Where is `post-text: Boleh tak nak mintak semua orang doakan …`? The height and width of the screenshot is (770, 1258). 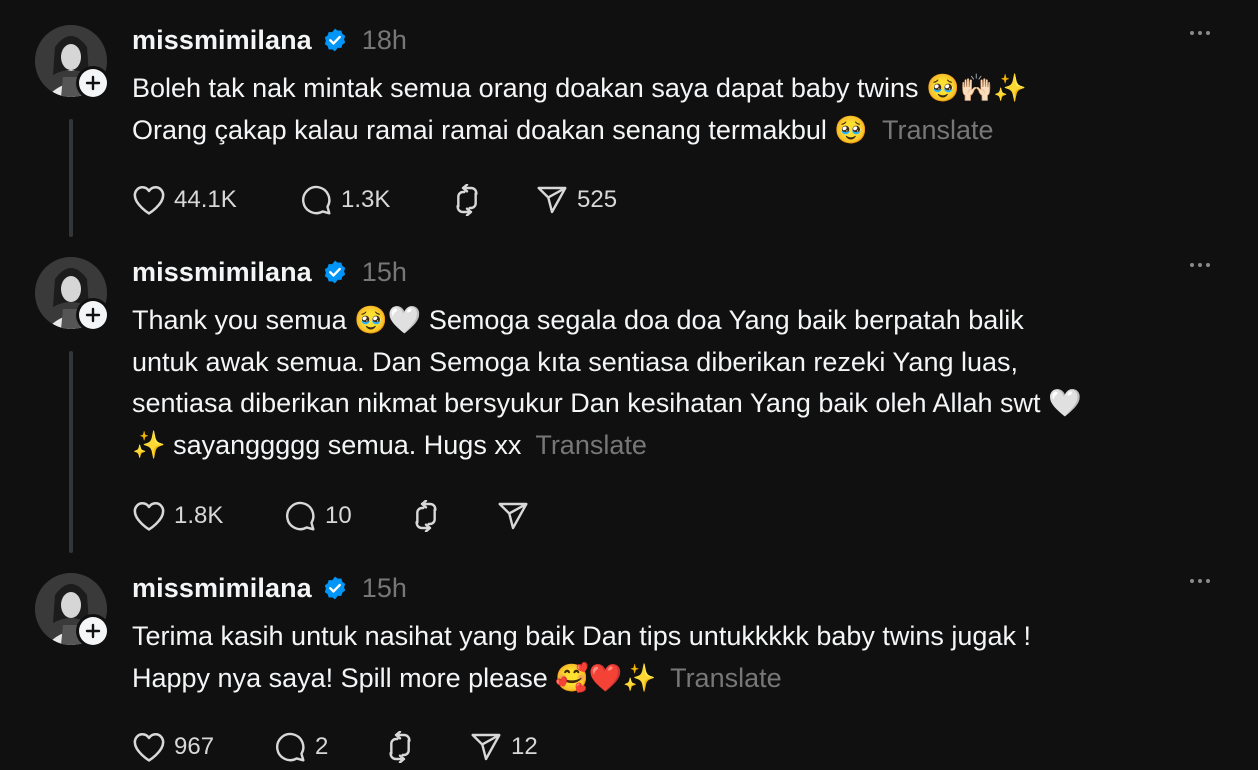
post-text: Boleh tak nak mintak semua orang doakan … is located at coordinates (677, 109).